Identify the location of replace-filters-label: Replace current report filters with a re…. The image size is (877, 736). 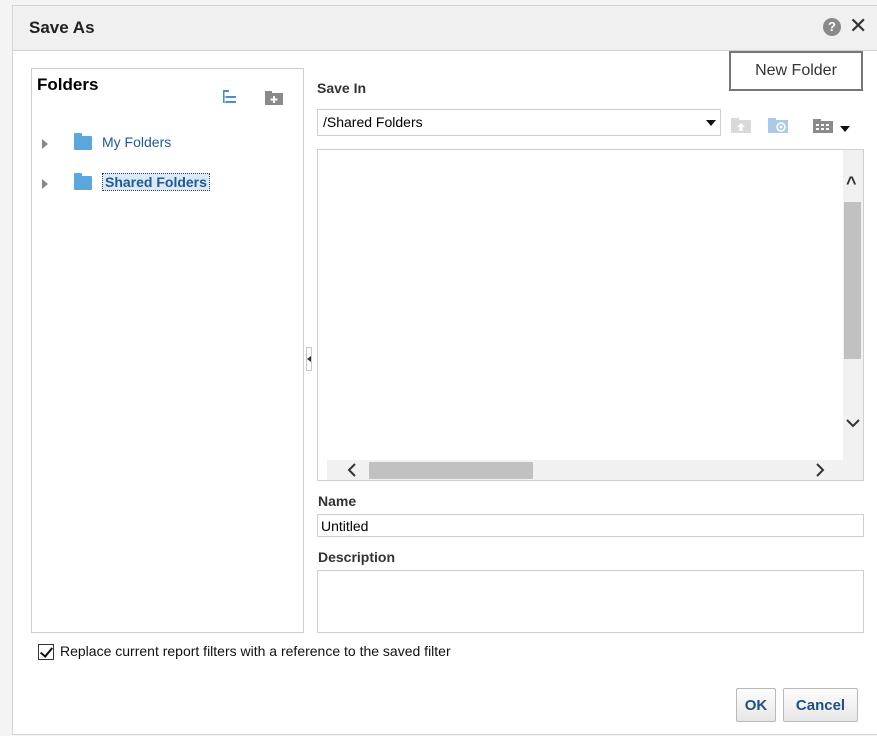
(255, 651).